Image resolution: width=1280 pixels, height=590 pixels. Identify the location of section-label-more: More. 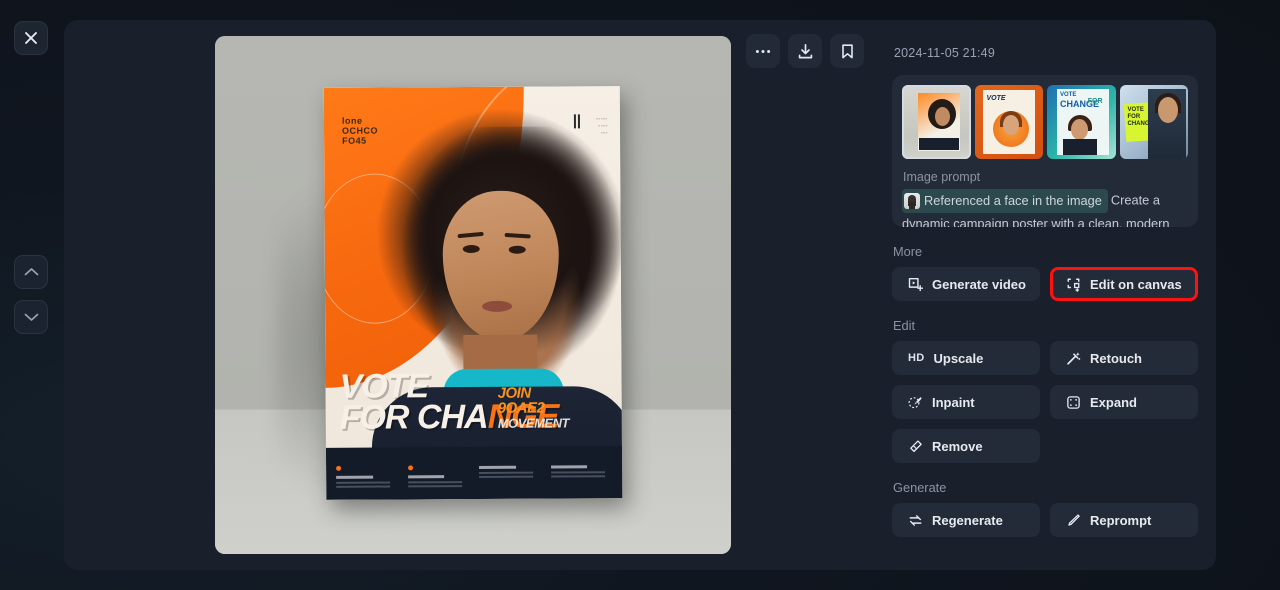
(908, 251).